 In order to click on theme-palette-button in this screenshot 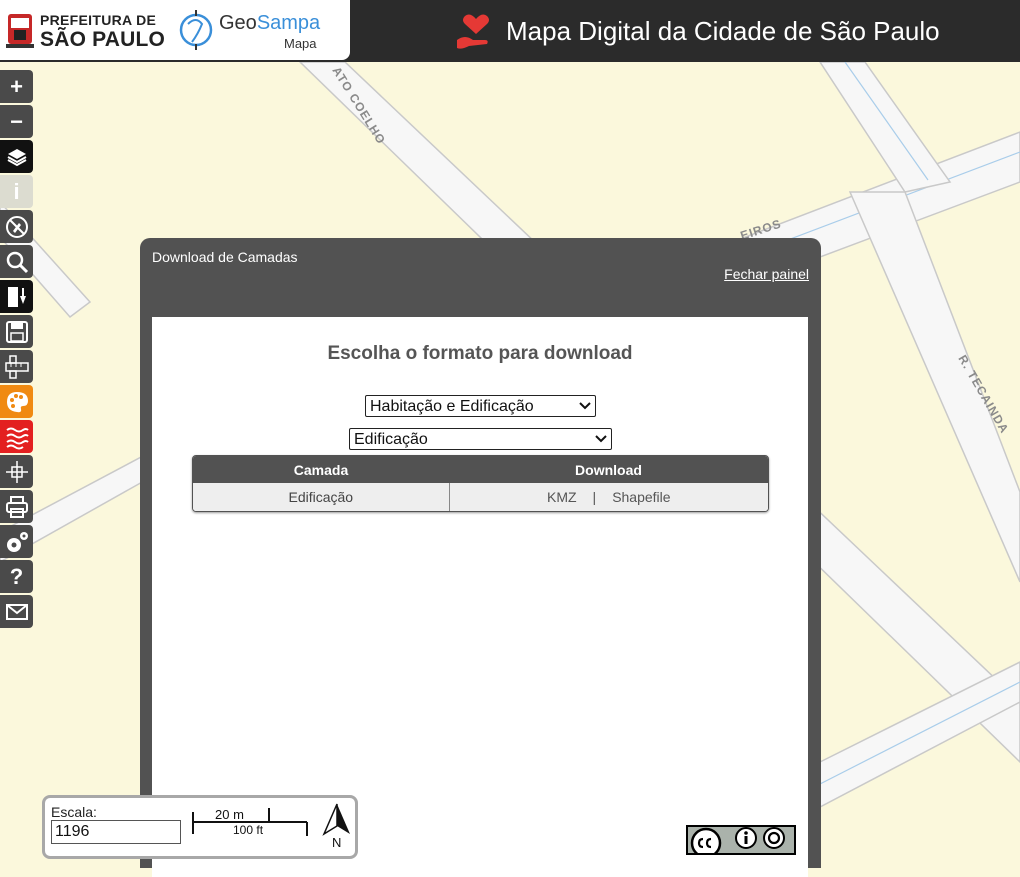, I will do `click(16, 401)`.